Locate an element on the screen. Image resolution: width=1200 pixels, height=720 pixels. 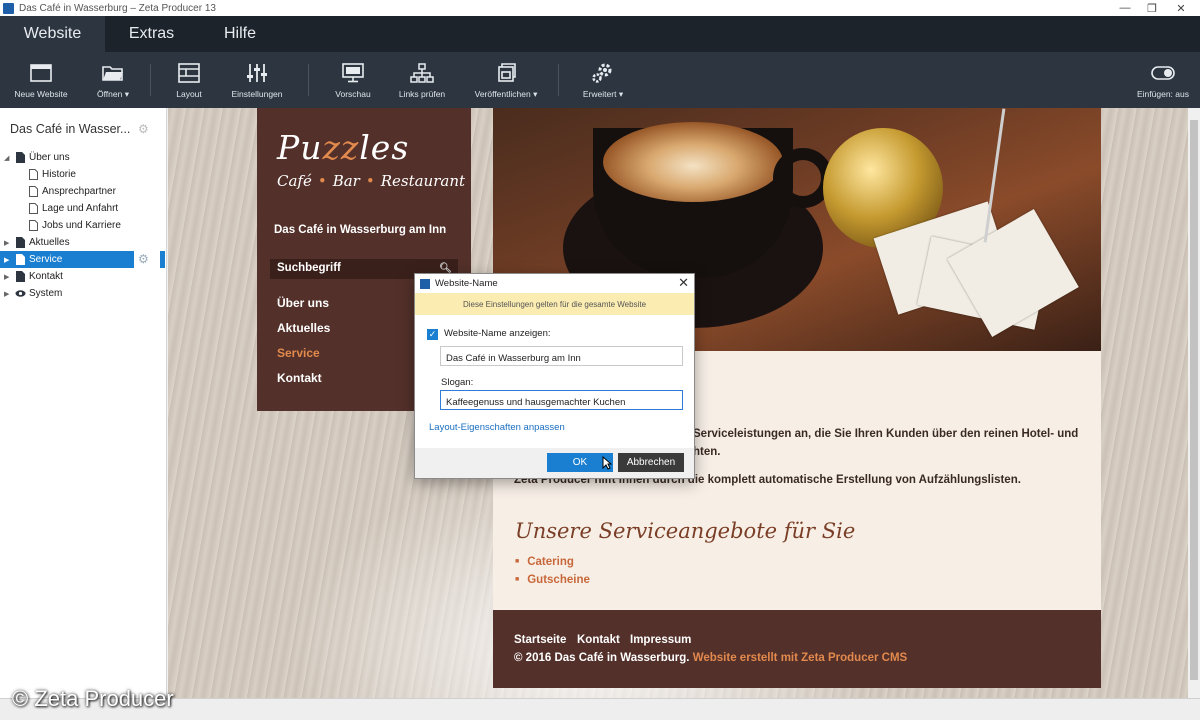
footer-cms-link: Website erstellt mit Zeta Producer CMS is located at coordinates (800, 658).